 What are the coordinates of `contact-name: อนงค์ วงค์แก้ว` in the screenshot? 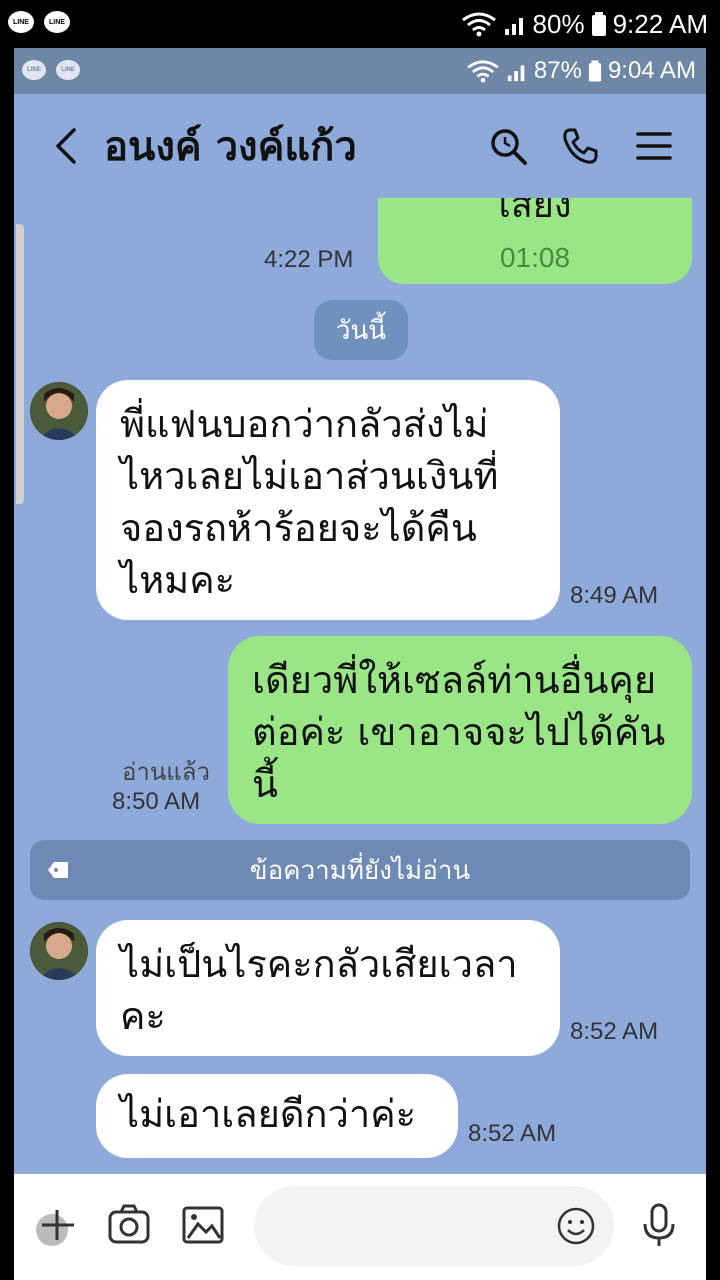 It's located at (230, 147).